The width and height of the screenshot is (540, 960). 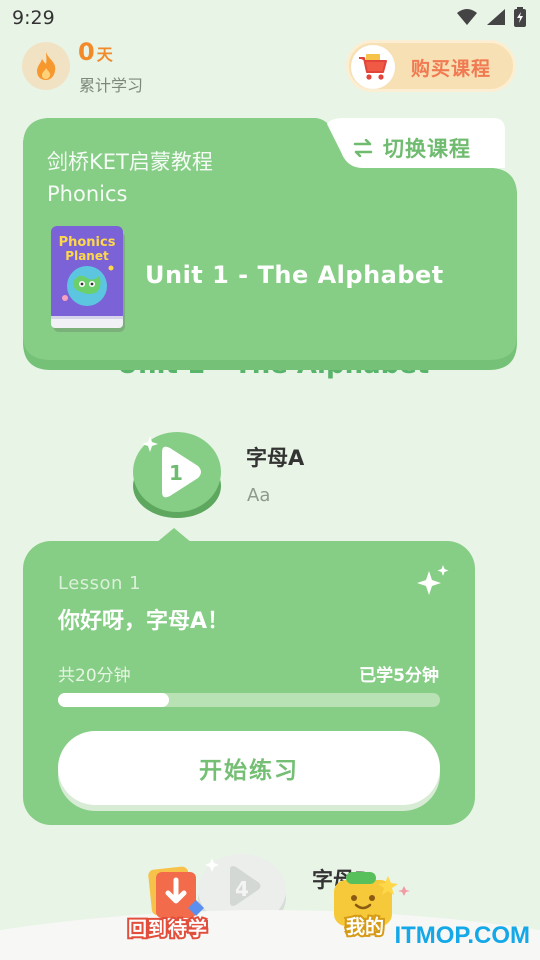 I want to click on signal-icon, so click(x=496, y=17).